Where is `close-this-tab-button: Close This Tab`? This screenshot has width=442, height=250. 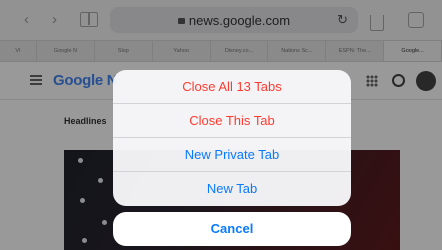 close-this-tab-button: Close This Tab is located at coordinates (232, 121).